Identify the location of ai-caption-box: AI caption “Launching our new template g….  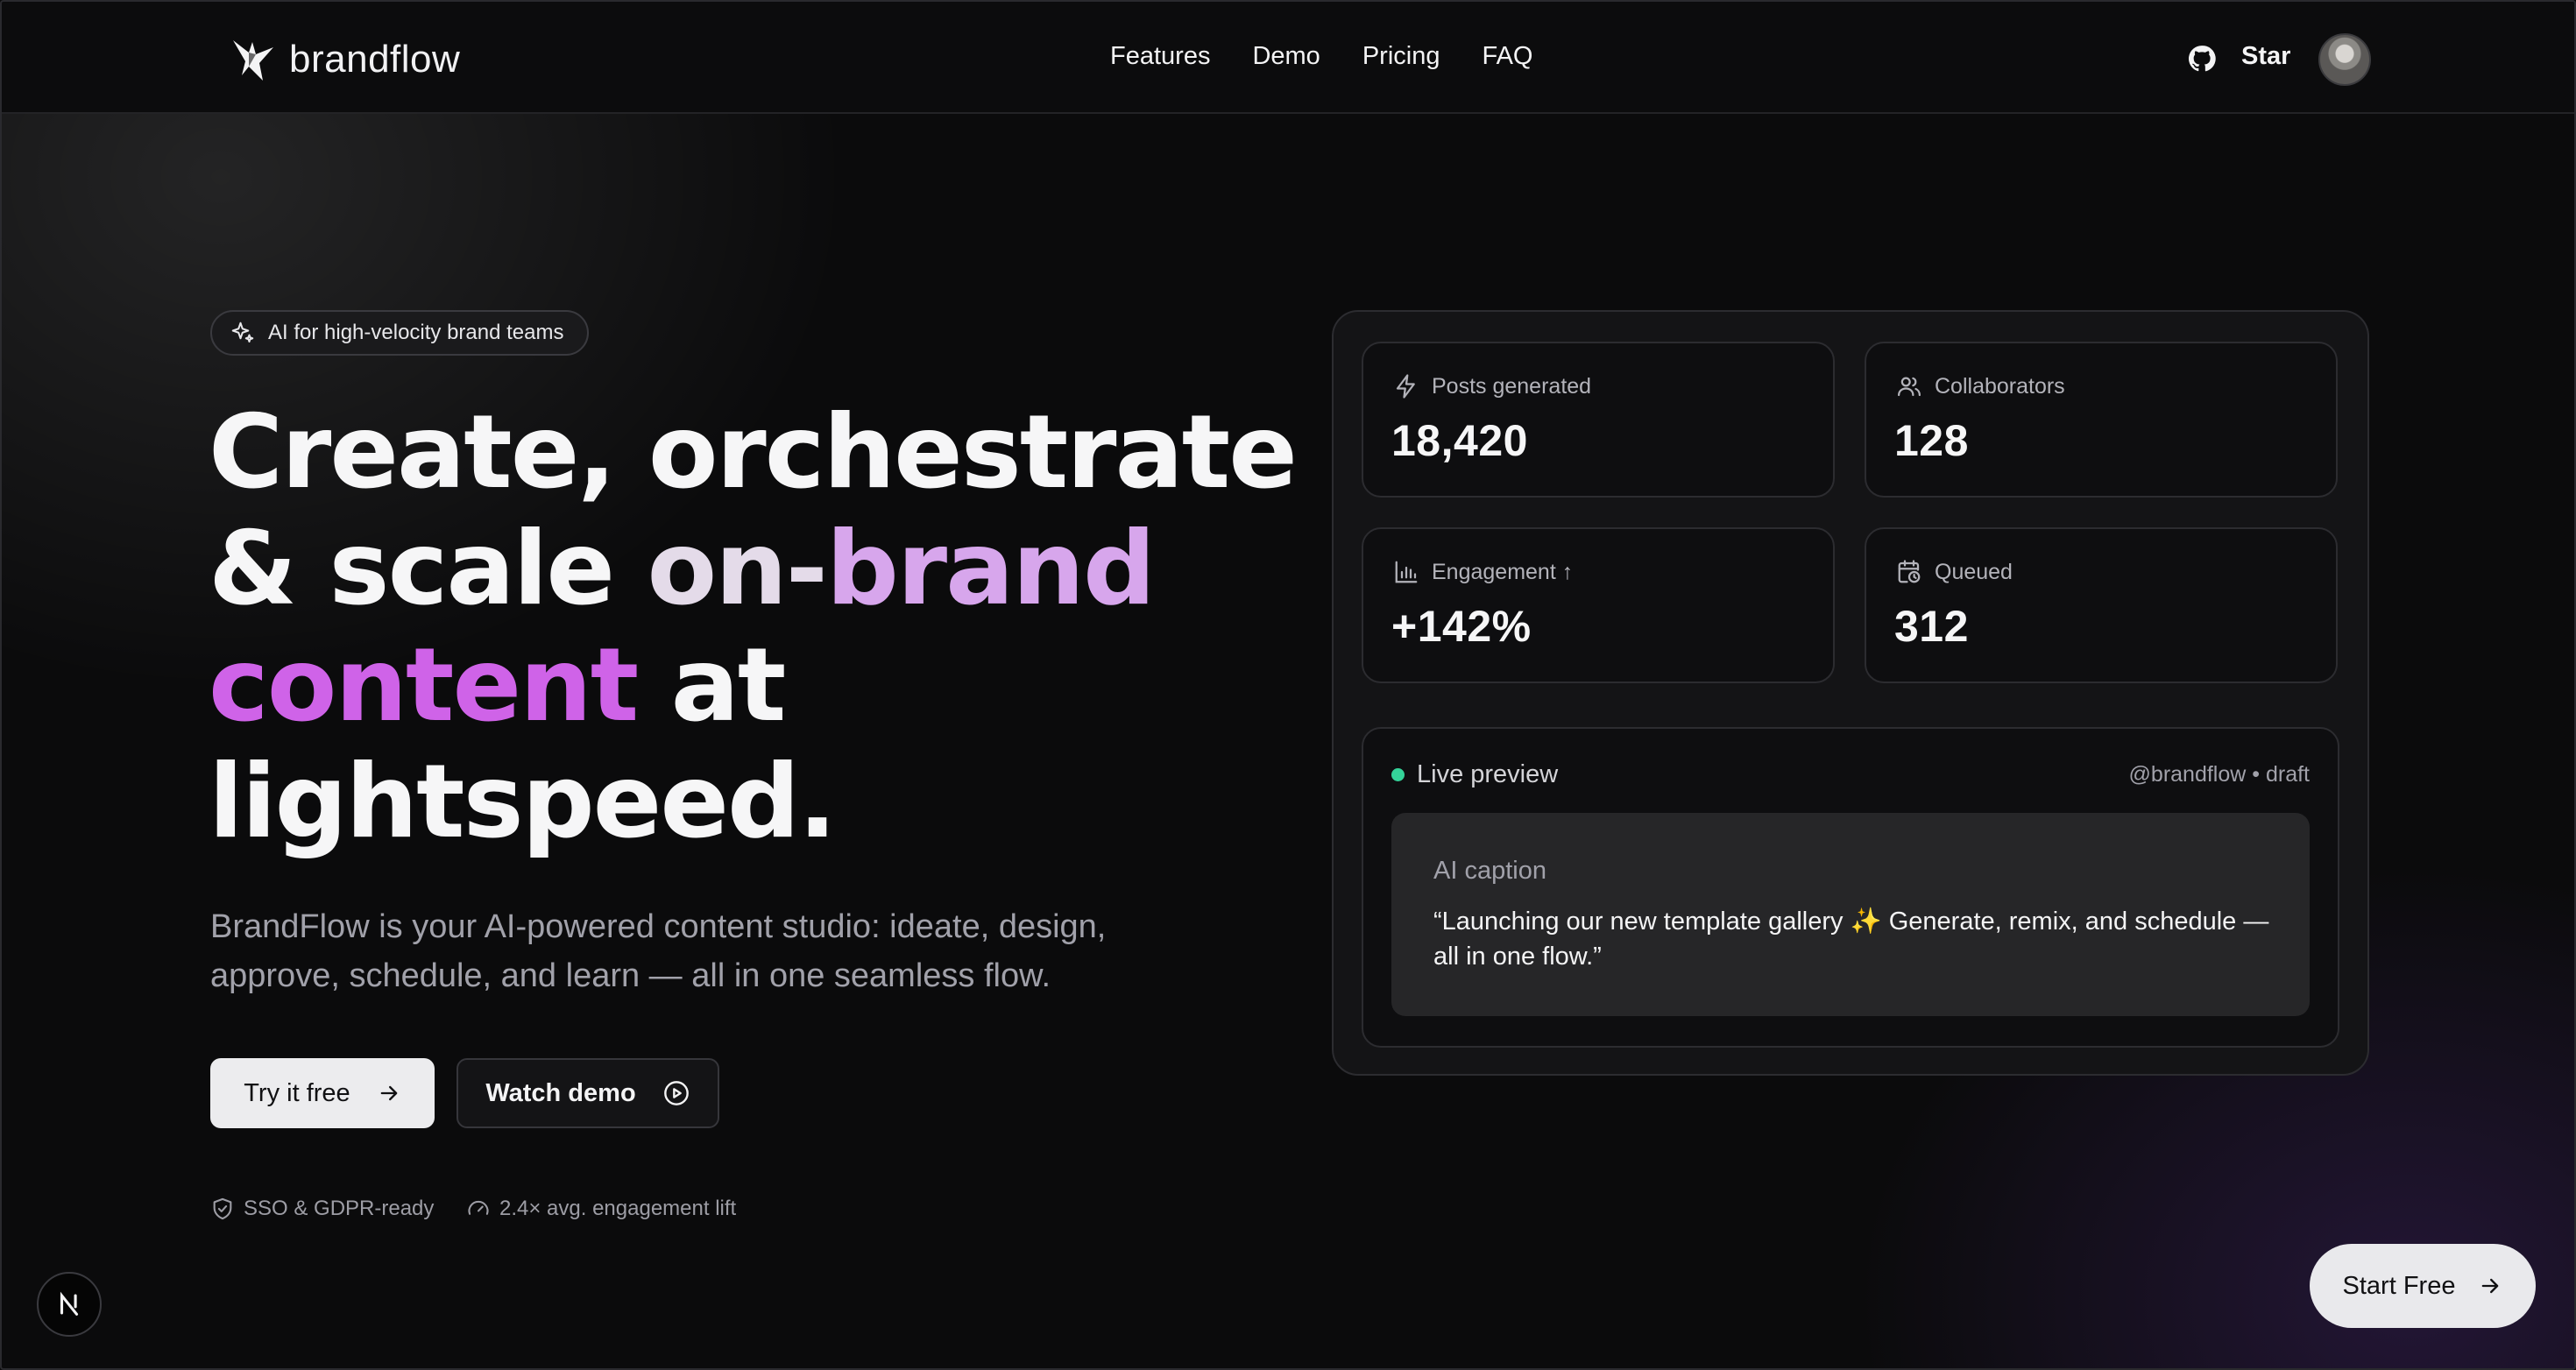
(1850, 914).